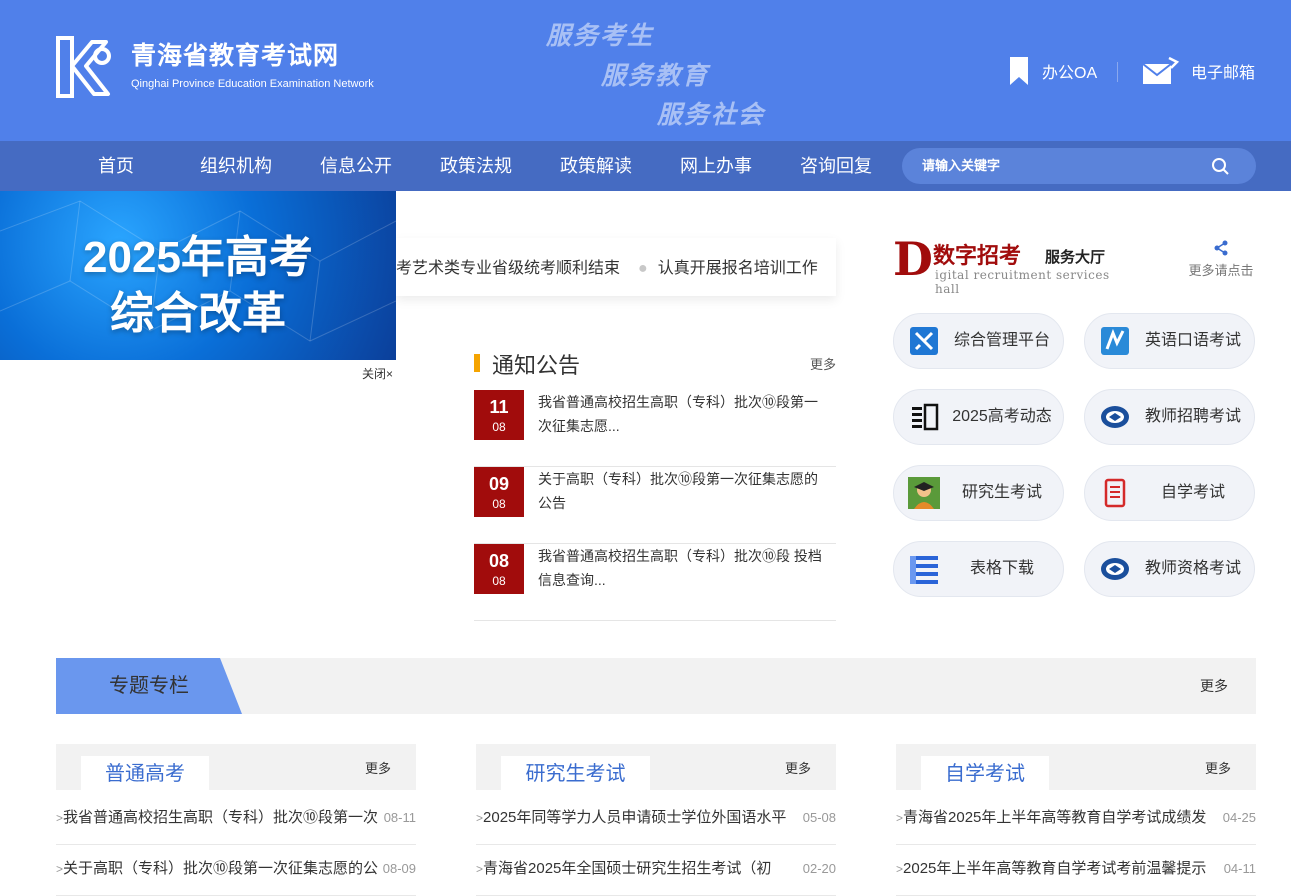  What do you see at coordinates (913, 259) in the screenshot?
I see `hall-logo-letter: D` at bounding box center [913, 259].